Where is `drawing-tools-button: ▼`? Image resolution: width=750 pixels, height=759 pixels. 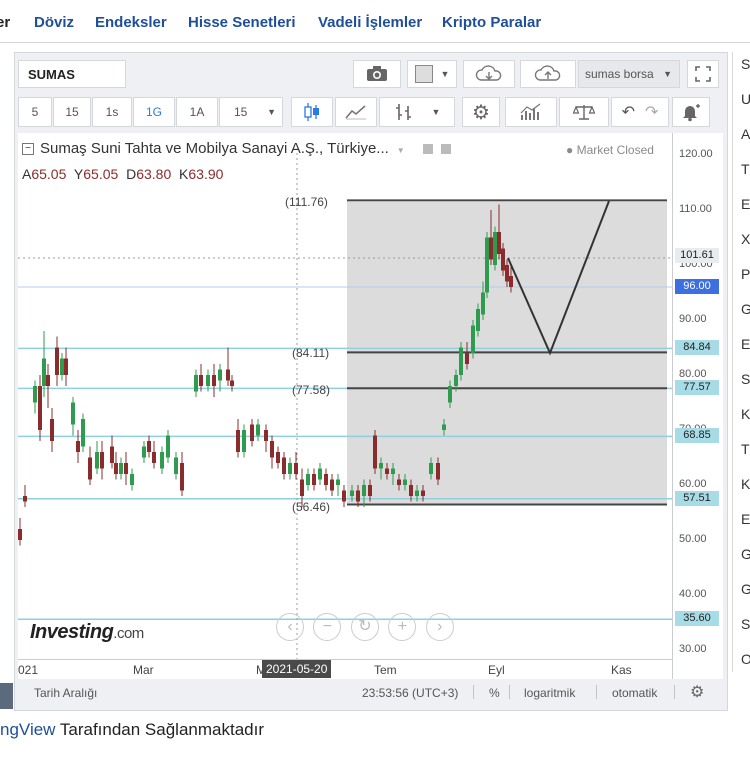
drawing-tools-button: ▼ is located at coordinates (417, 112).